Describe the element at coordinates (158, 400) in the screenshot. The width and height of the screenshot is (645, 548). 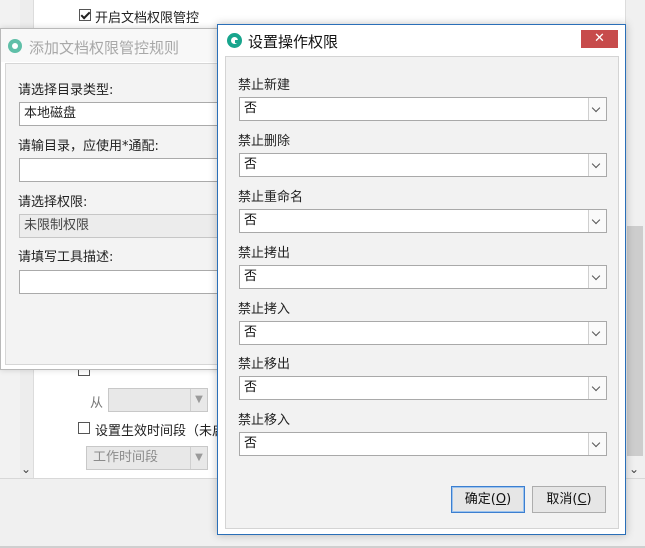
I see `from-select: ▼` at that location.